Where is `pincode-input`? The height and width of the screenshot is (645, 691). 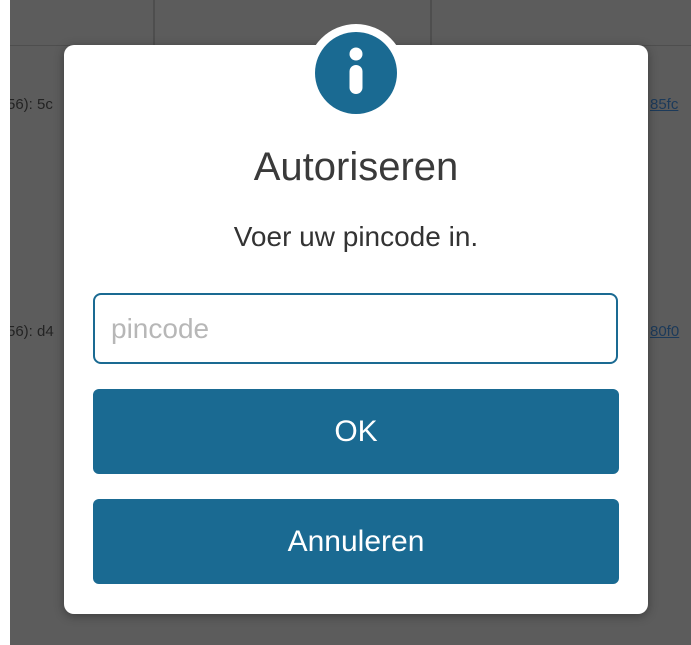
pincode-input is located at coordinates (355, 328).